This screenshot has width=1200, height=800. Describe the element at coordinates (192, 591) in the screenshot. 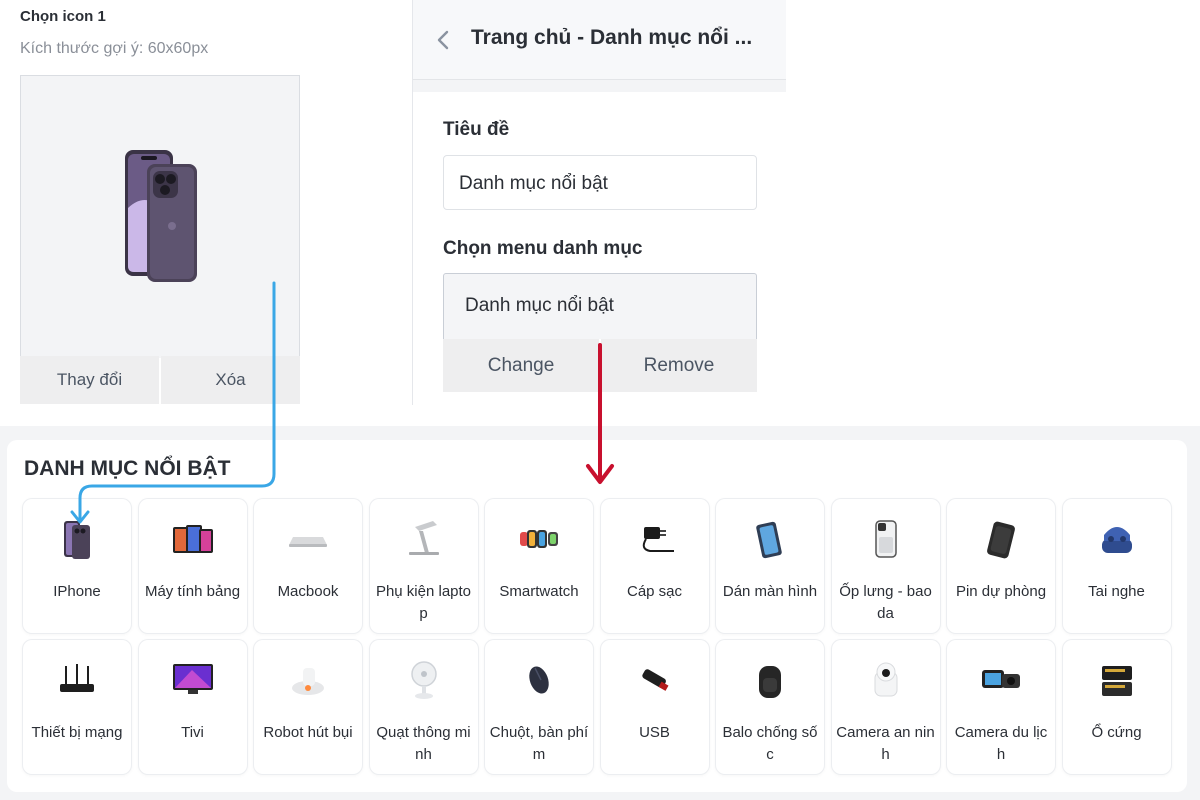

I see `category-label: Máy tính bảng` at that location.